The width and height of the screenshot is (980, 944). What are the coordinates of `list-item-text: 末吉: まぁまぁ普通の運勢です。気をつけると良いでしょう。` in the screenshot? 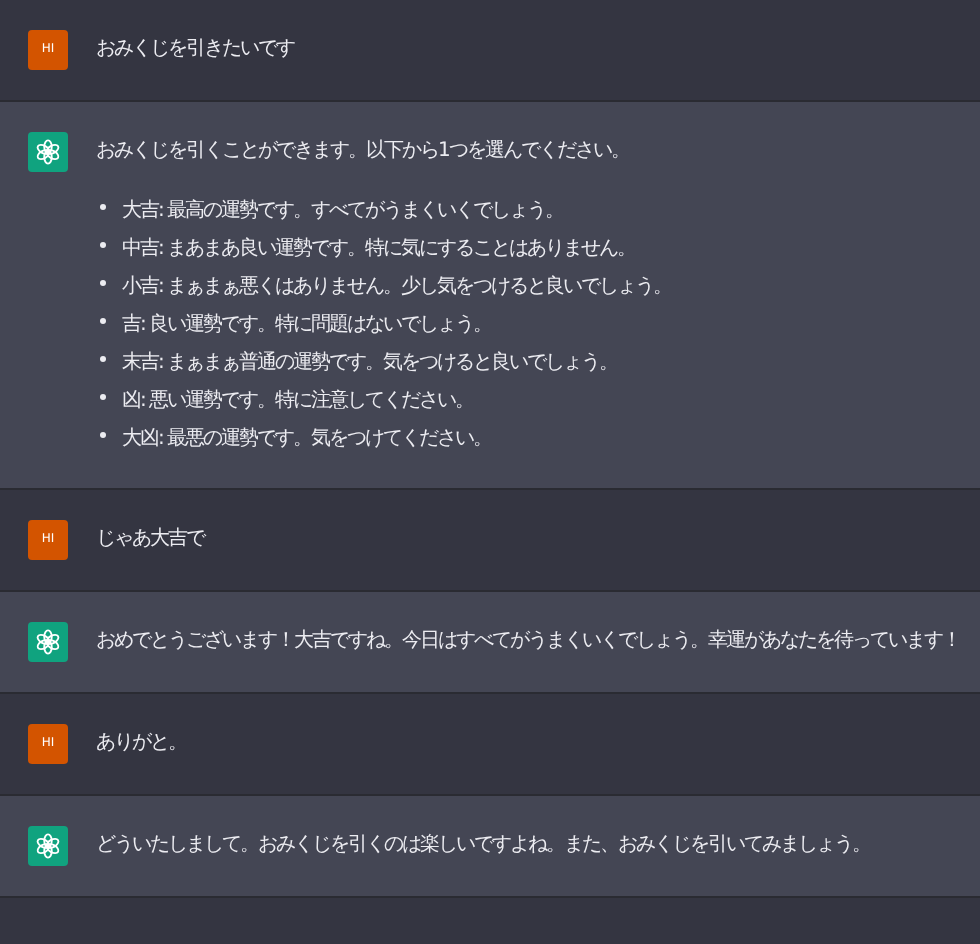 It's located at (370, 363).